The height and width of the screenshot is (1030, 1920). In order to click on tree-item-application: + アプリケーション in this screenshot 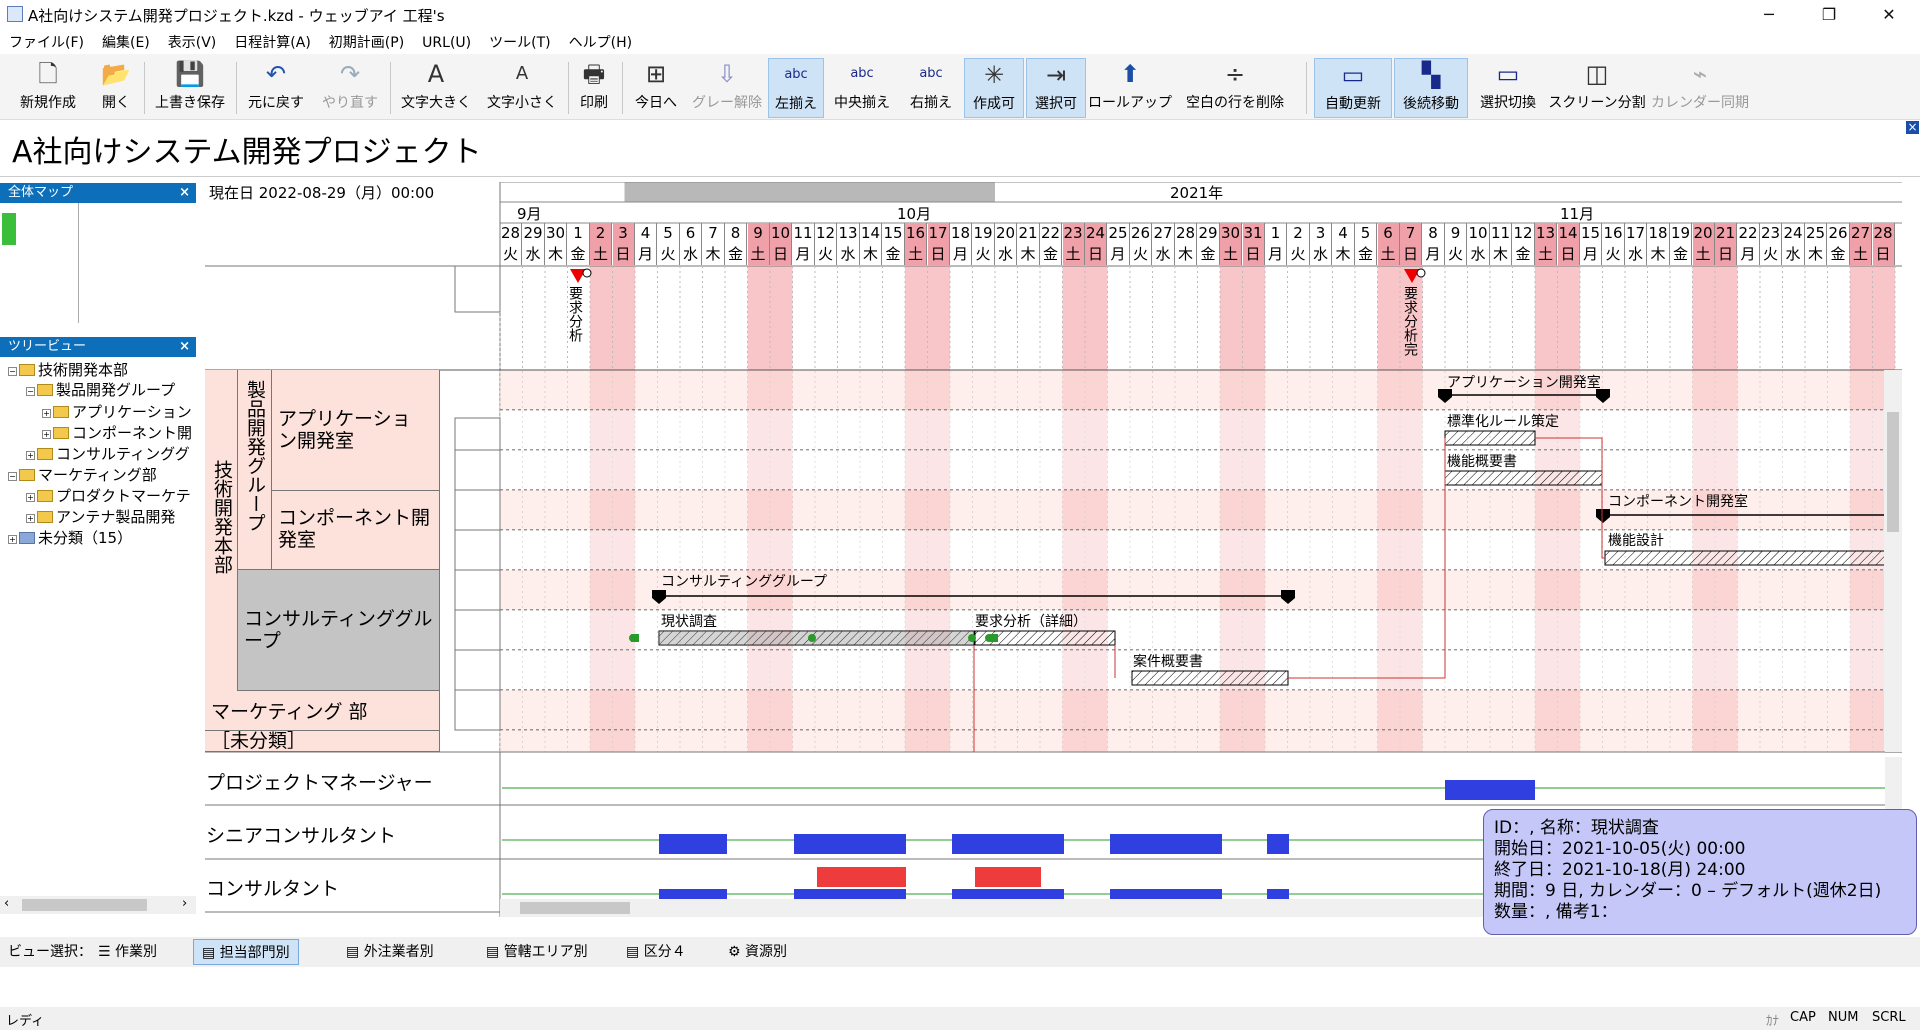, I will do `click(117, 411)`.